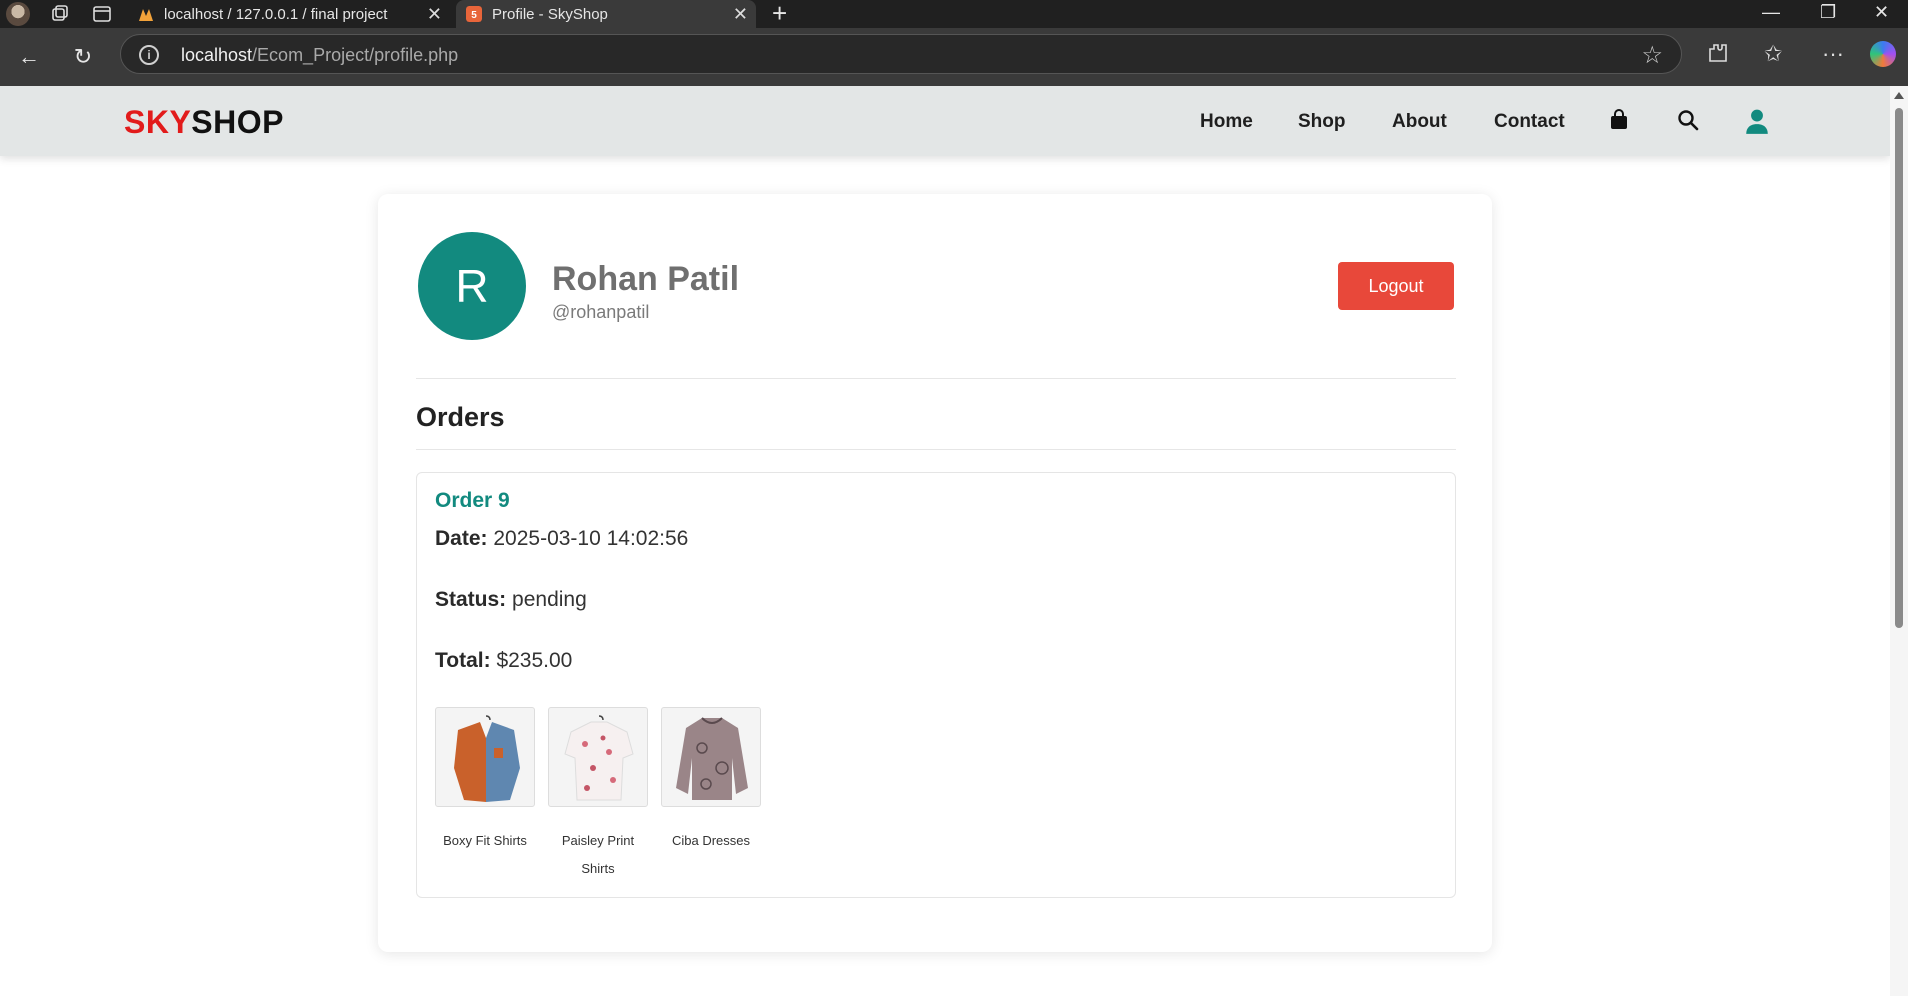 This screenshot has height=996, width=1908. Describe the element at coordinates (598, 854) in the screenshot. I see `product-name: Paisley Print Shirts` at that location.